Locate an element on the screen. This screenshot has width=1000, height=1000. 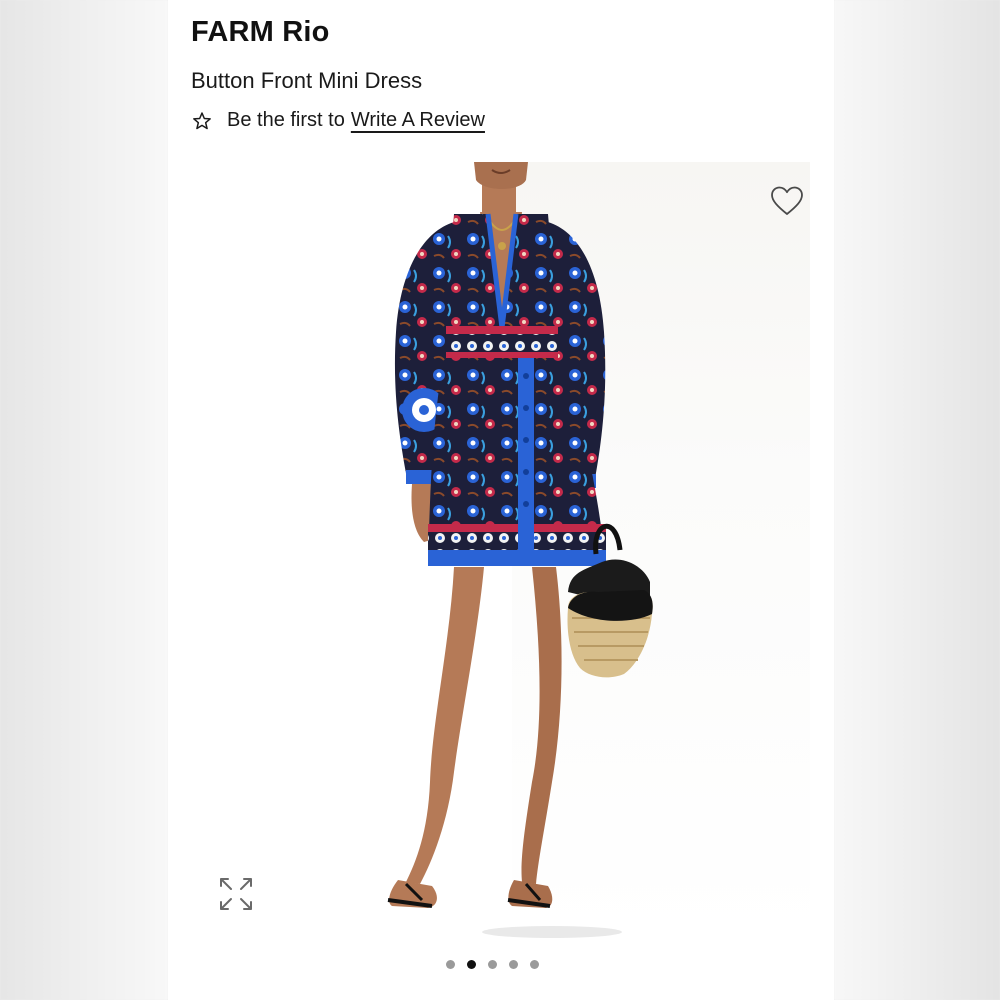
expand-icon is located at coordinates (236, 894).